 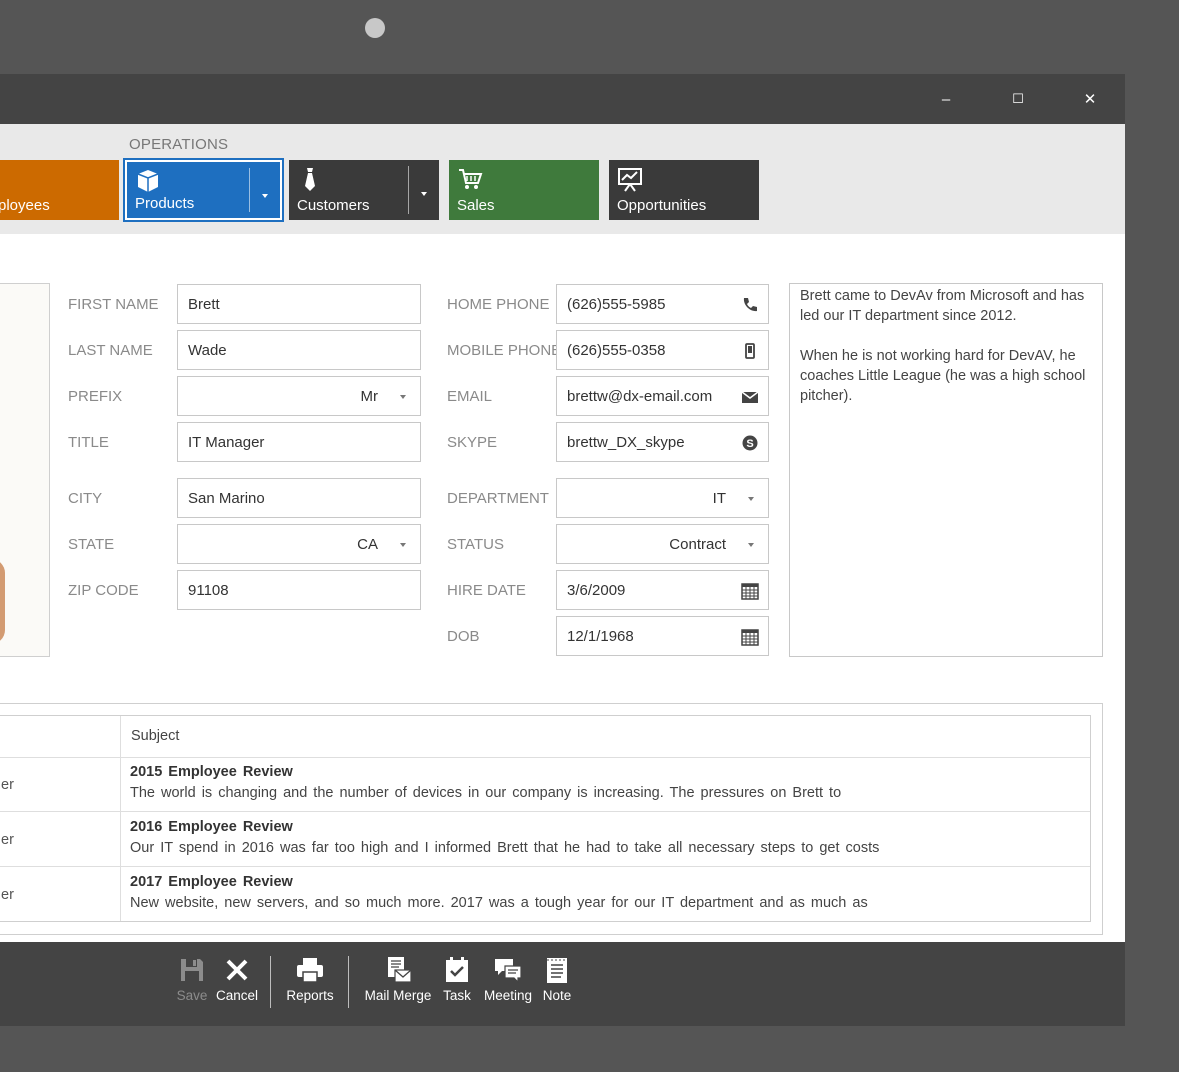 What do you see at coordinates (310, 179) in the screenshot?
I see `tie-icon` at bounding box center [310, 179].